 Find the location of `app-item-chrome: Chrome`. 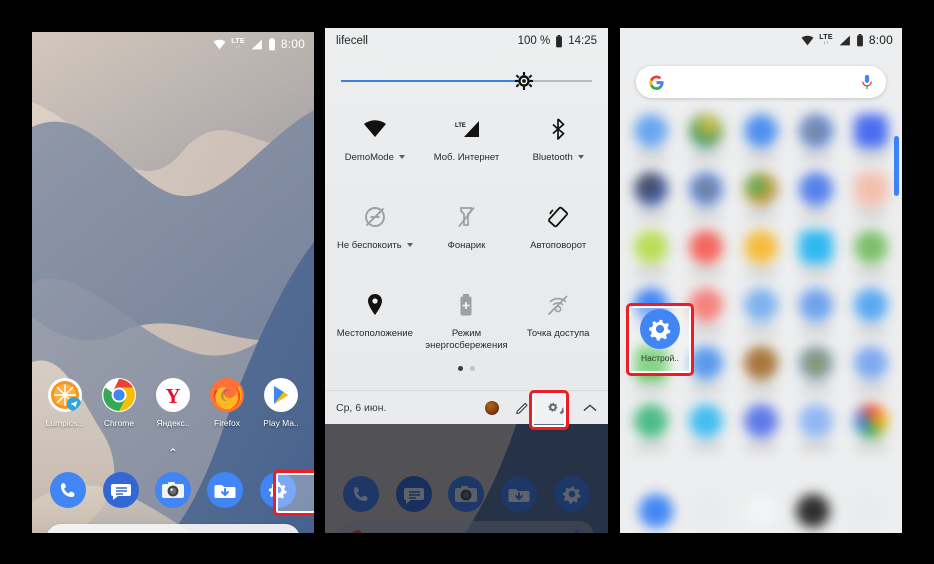

app-item-chrome: Chrome is located at coordinates (119, 402).